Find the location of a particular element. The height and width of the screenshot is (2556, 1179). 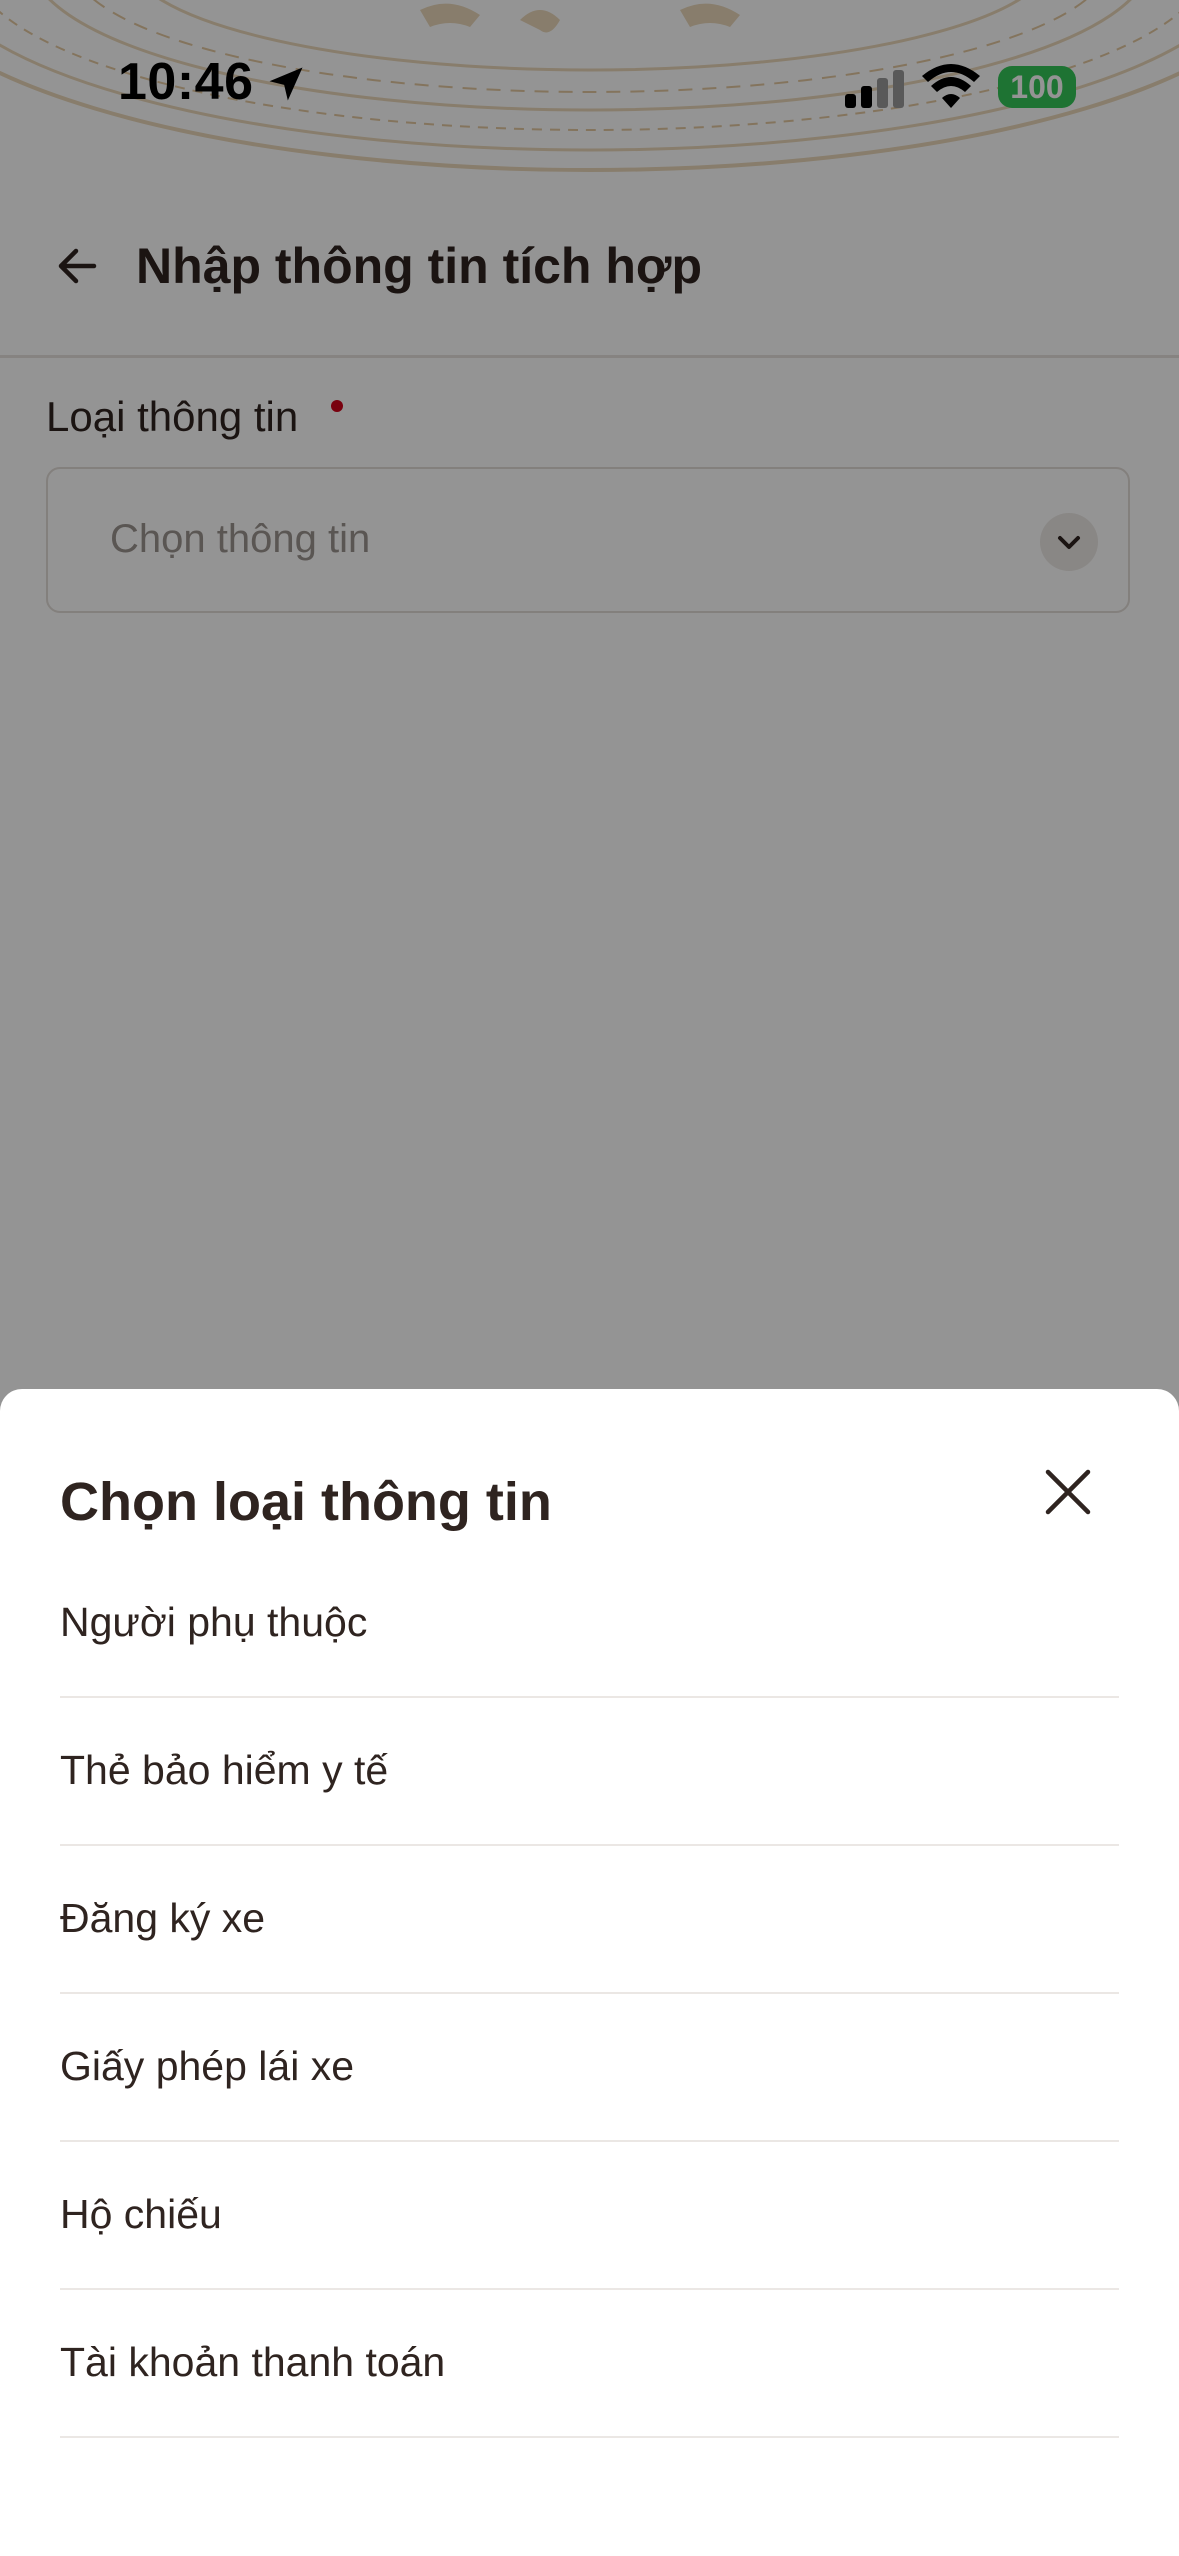

option-label: Tài khoản thanh toán is located at coordinates (253, 2362).